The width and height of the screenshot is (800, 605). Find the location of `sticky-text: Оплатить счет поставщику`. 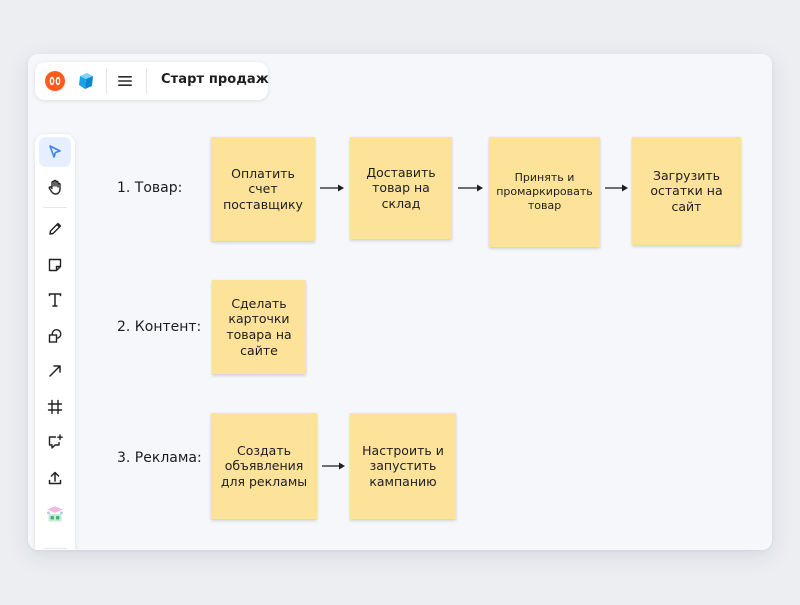

sticky-text: Оплатить счет поставщику is located at coordinates (263, 188).